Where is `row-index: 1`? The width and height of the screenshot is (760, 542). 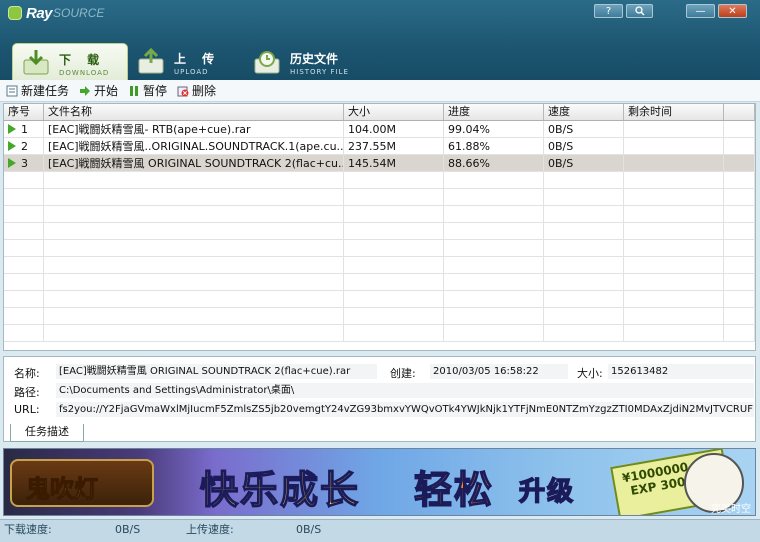 row-index: 1 is located at coordinates (24, 129).